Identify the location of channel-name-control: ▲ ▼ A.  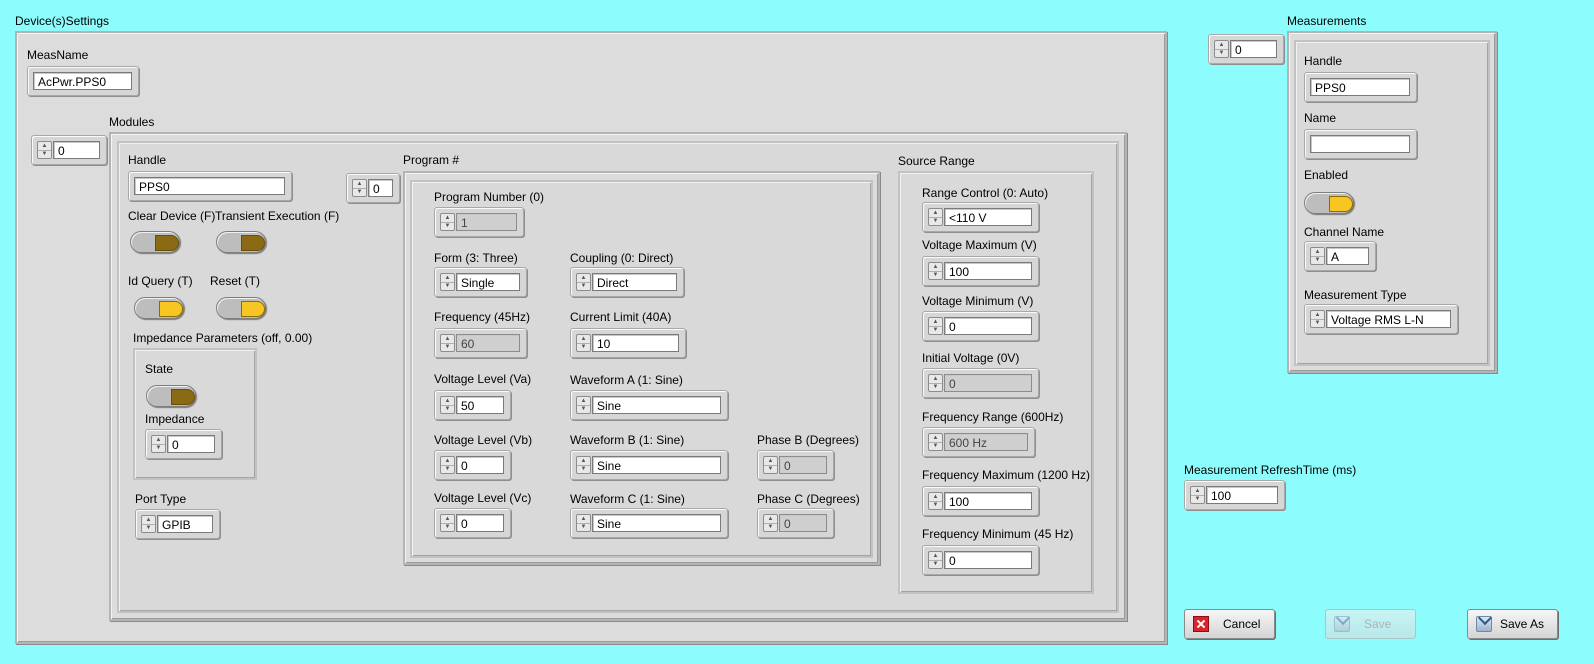
(1340, 256).